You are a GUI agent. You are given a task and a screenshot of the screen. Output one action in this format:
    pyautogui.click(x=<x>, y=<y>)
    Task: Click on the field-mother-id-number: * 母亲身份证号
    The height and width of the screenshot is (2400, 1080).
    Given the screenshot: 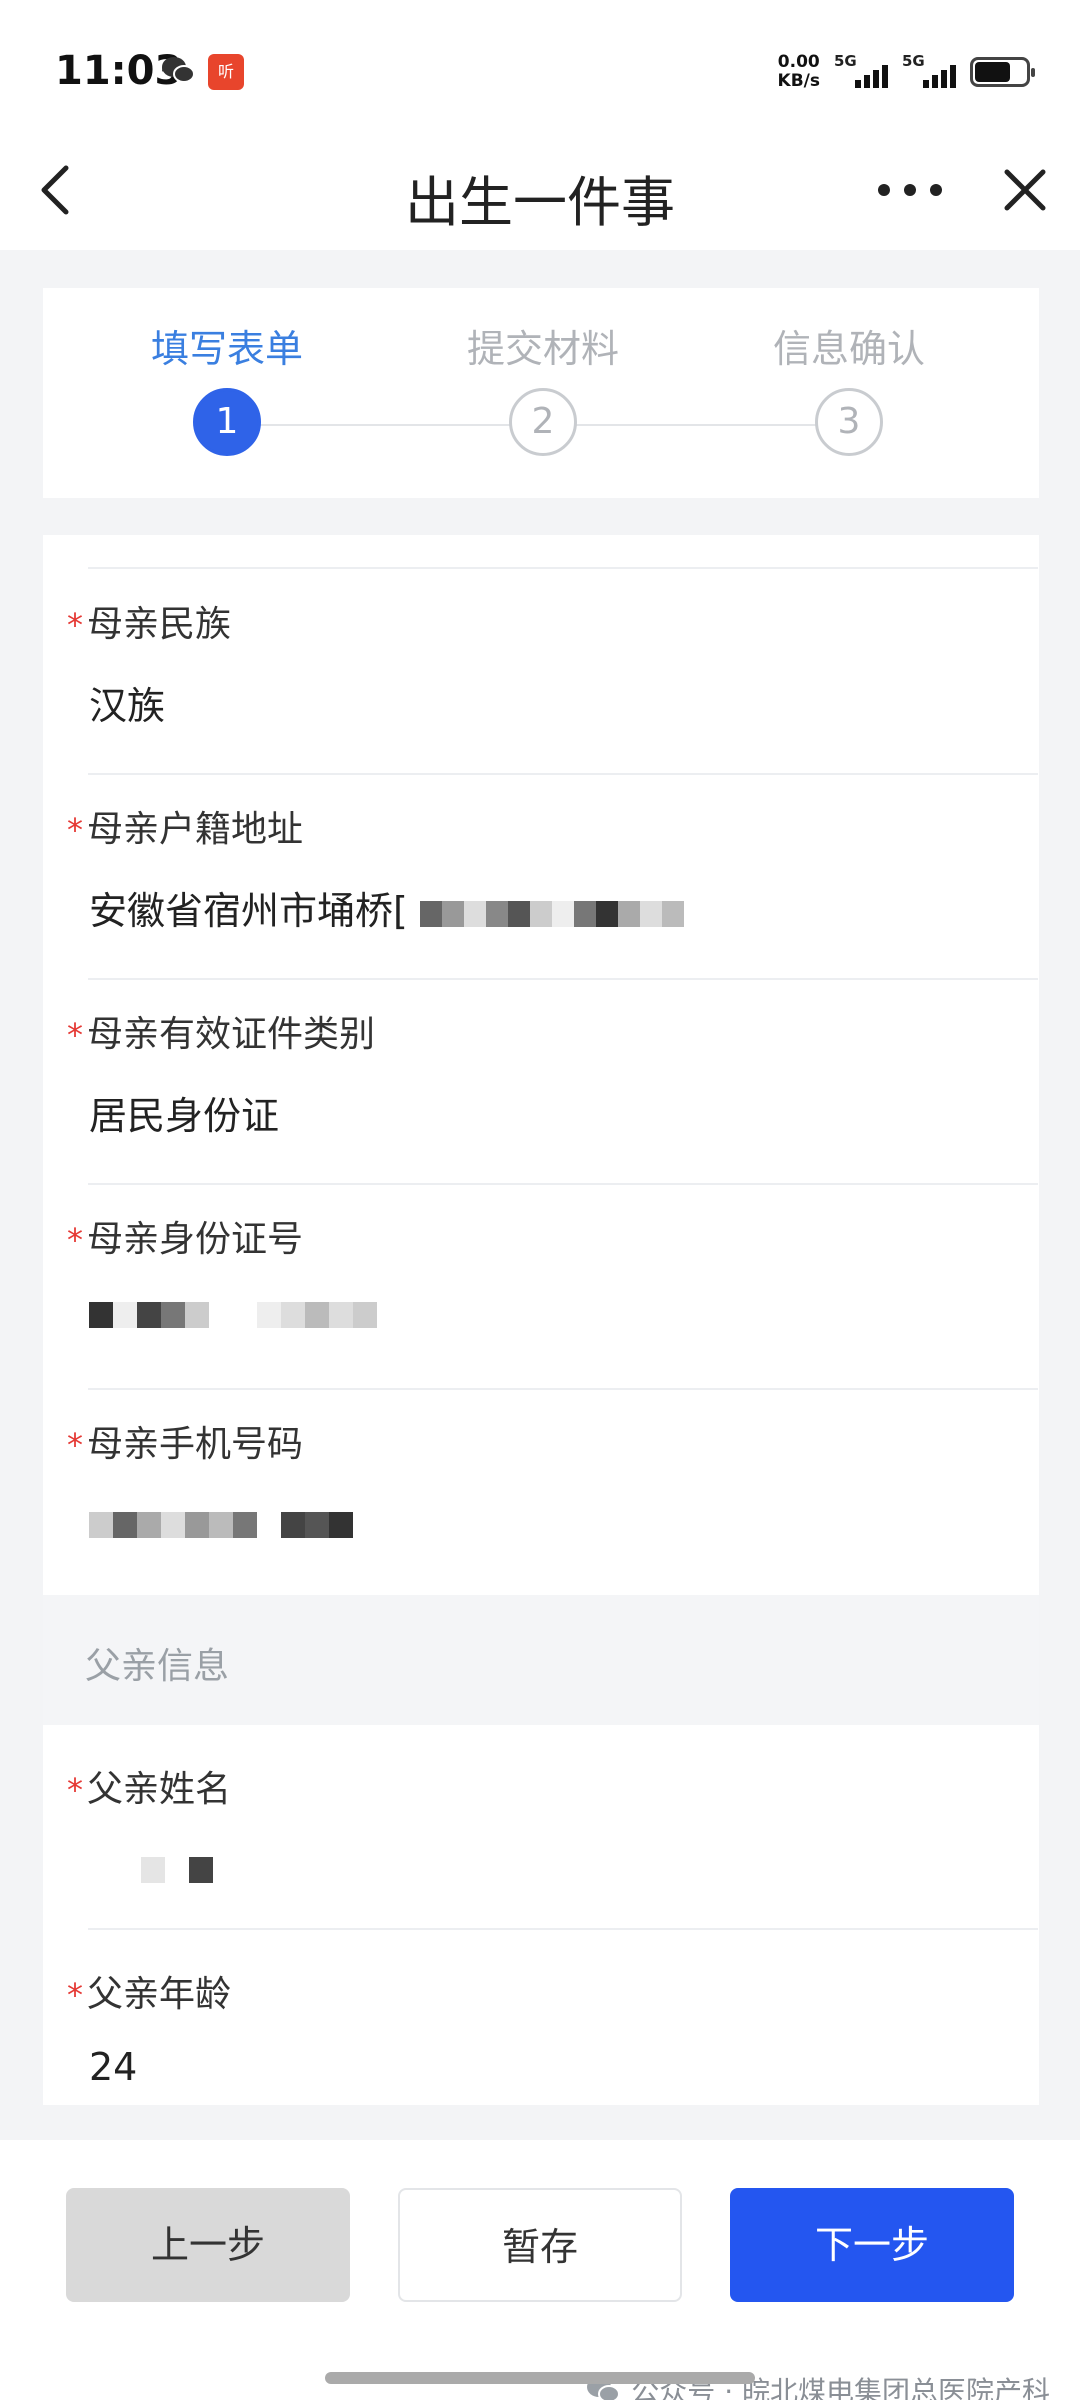 What is the action you would take?
    pyautogui.click(x=541, y=1280)
    